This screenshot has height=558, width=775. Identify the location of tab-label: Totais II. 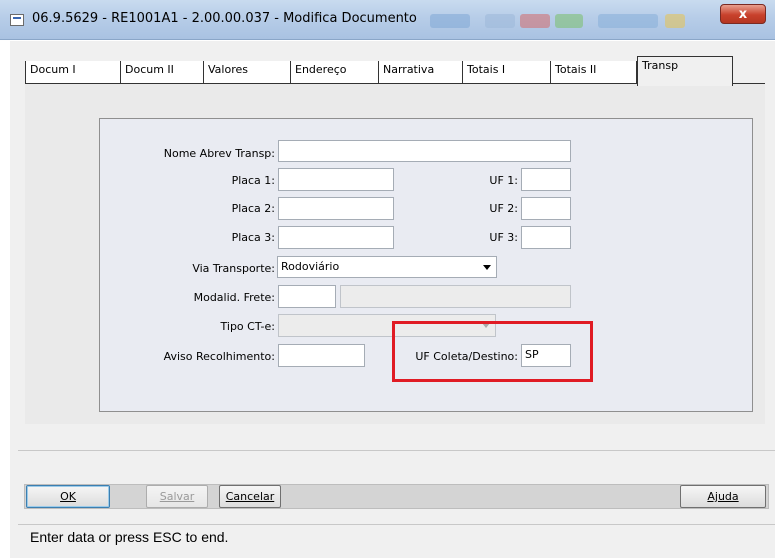
(576, 69).